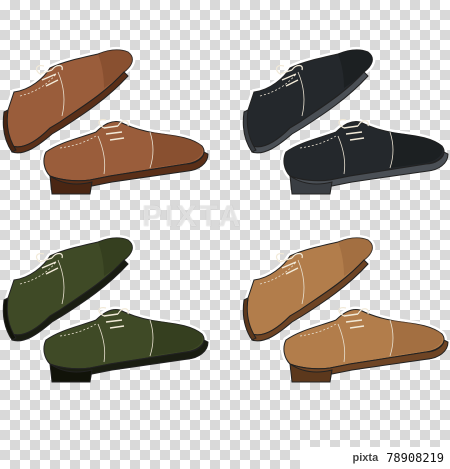  What do you see at coordinates (364, 156) in the screenshot?
I see `black-front-shoe` at bounding box center [364, 156].